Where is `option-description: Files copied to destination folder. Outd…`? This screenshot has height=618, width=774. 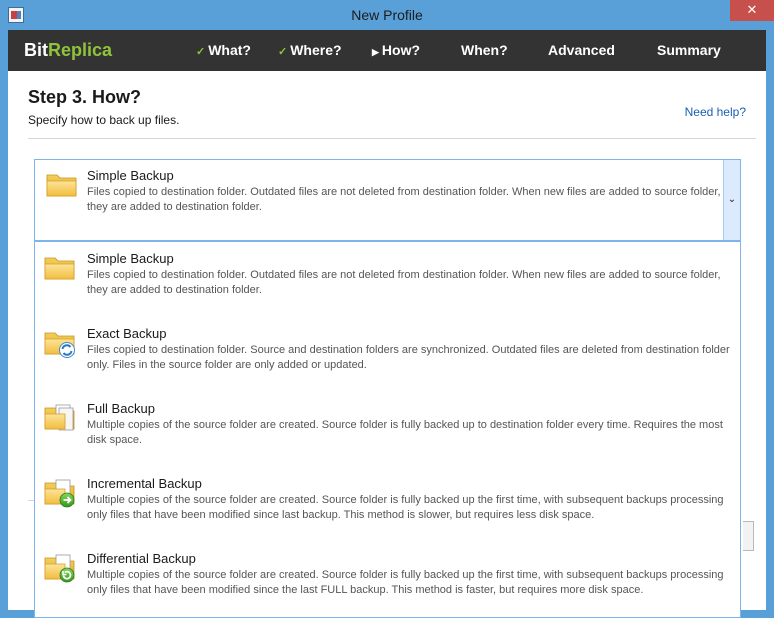
option-description: Files copied to destination folder. Outd… is located at coordinates (404, 282).